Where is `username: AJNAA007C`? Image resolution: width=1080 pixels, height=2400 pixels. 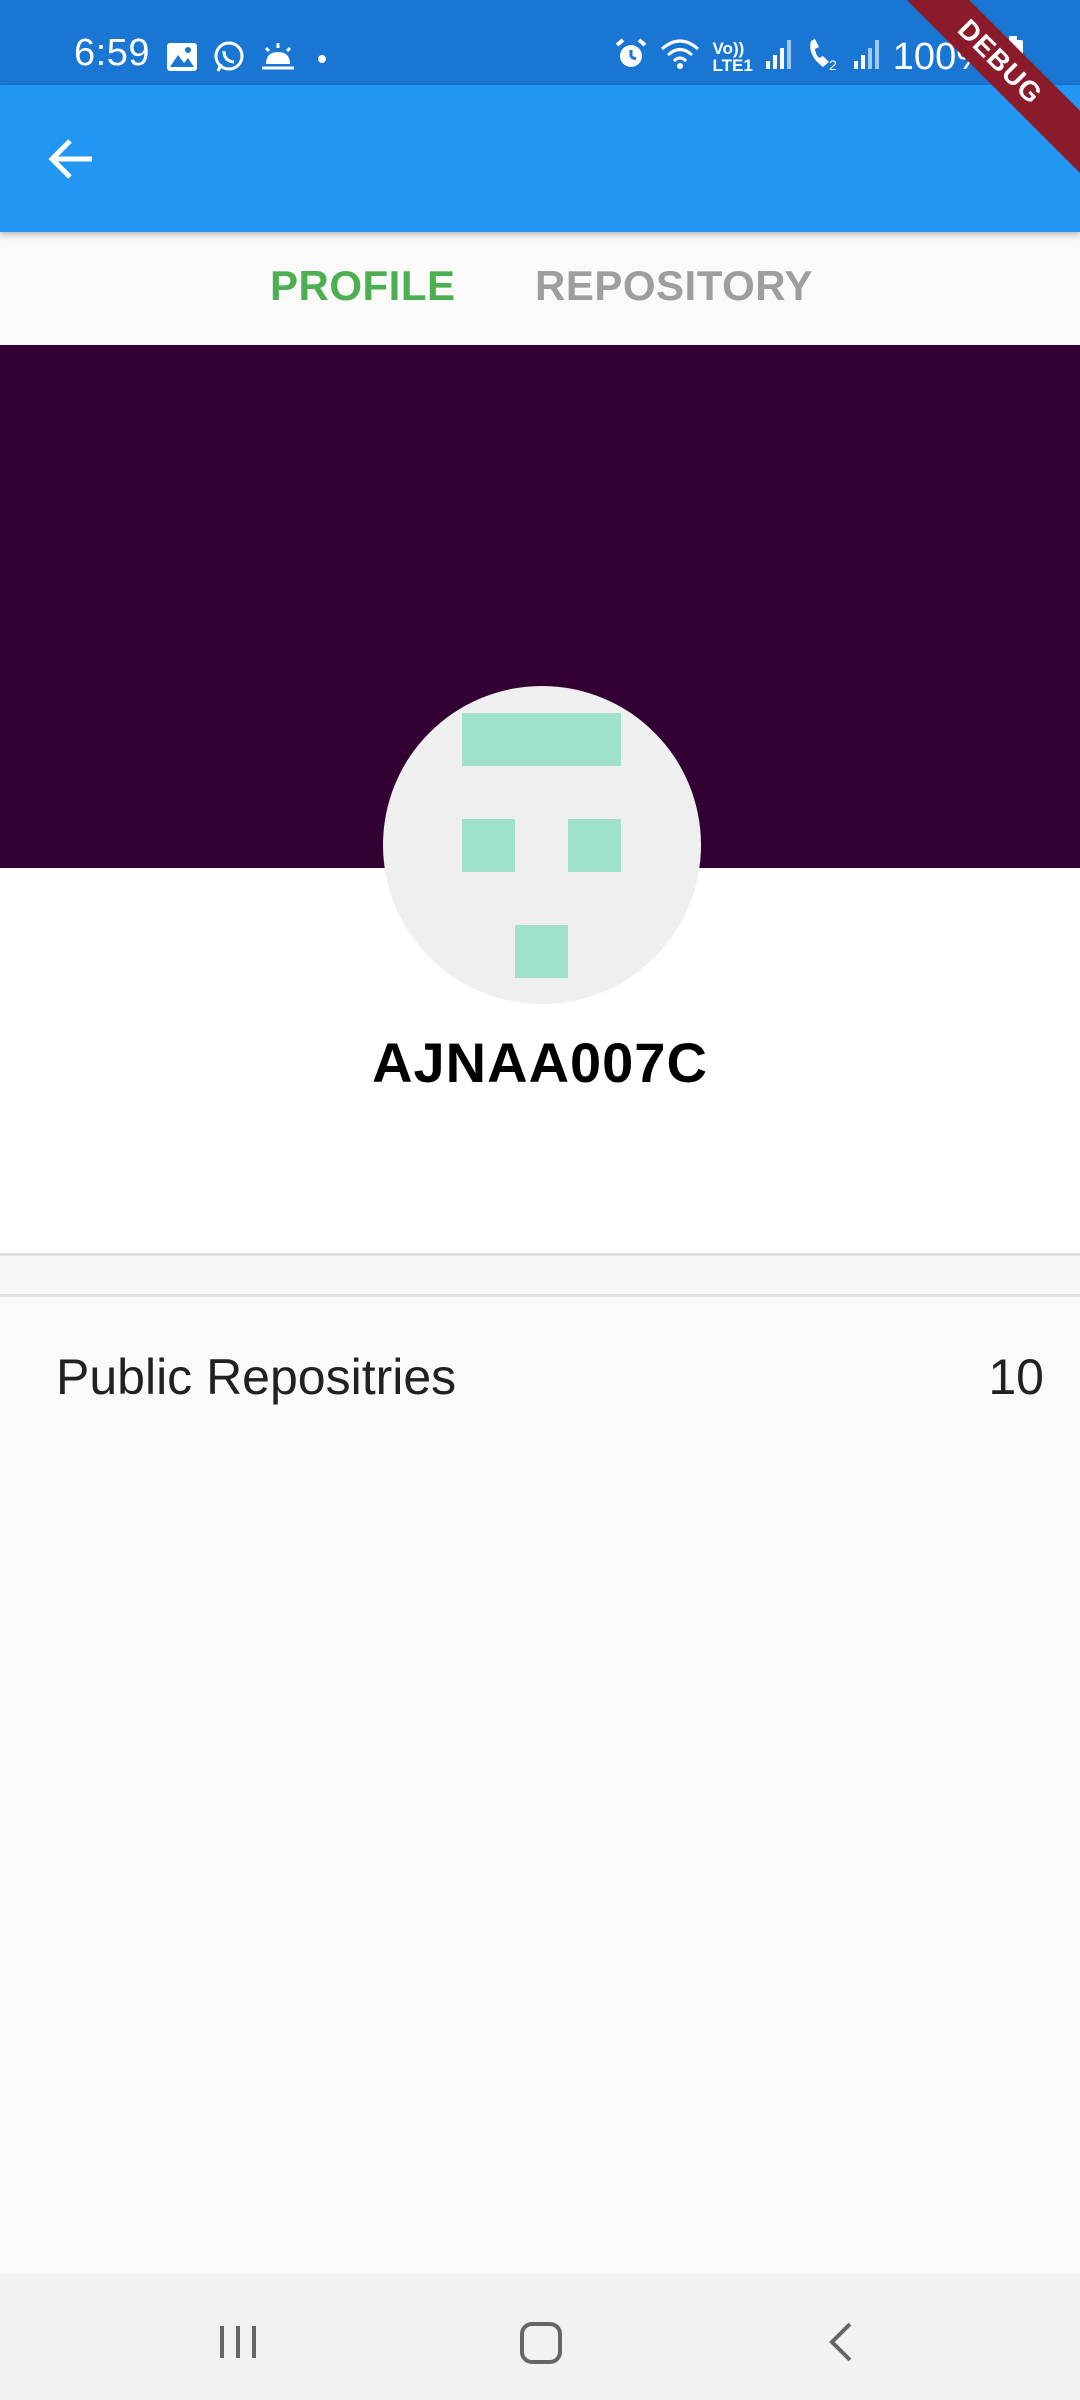
username: AJNAA007C is located at coordinates (540, 1062).